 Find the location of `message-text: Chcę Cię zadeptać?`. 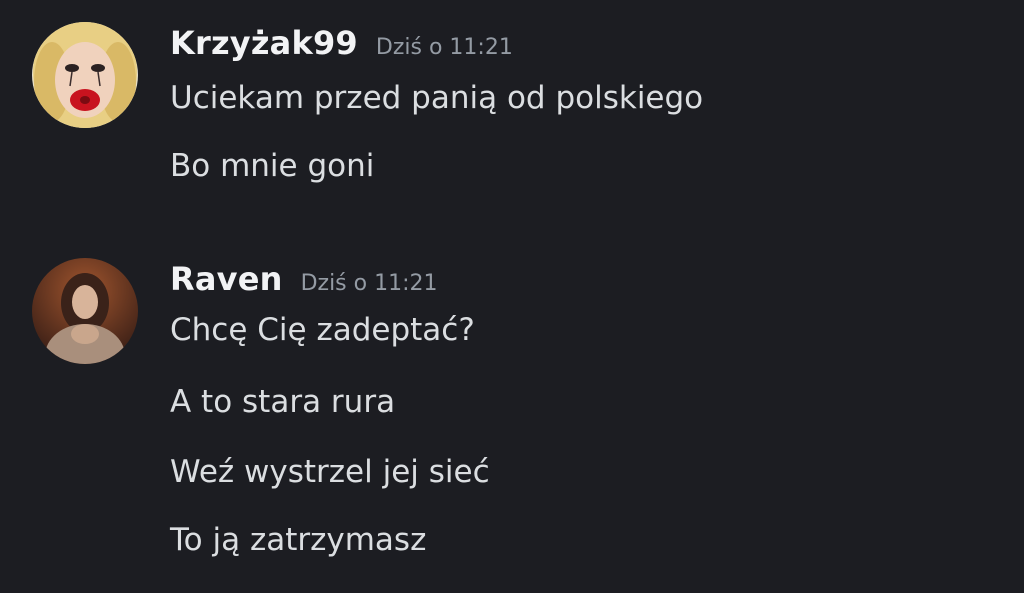

message-text: Chcę Cię zadeptać? is located at coordinates (322, 330).